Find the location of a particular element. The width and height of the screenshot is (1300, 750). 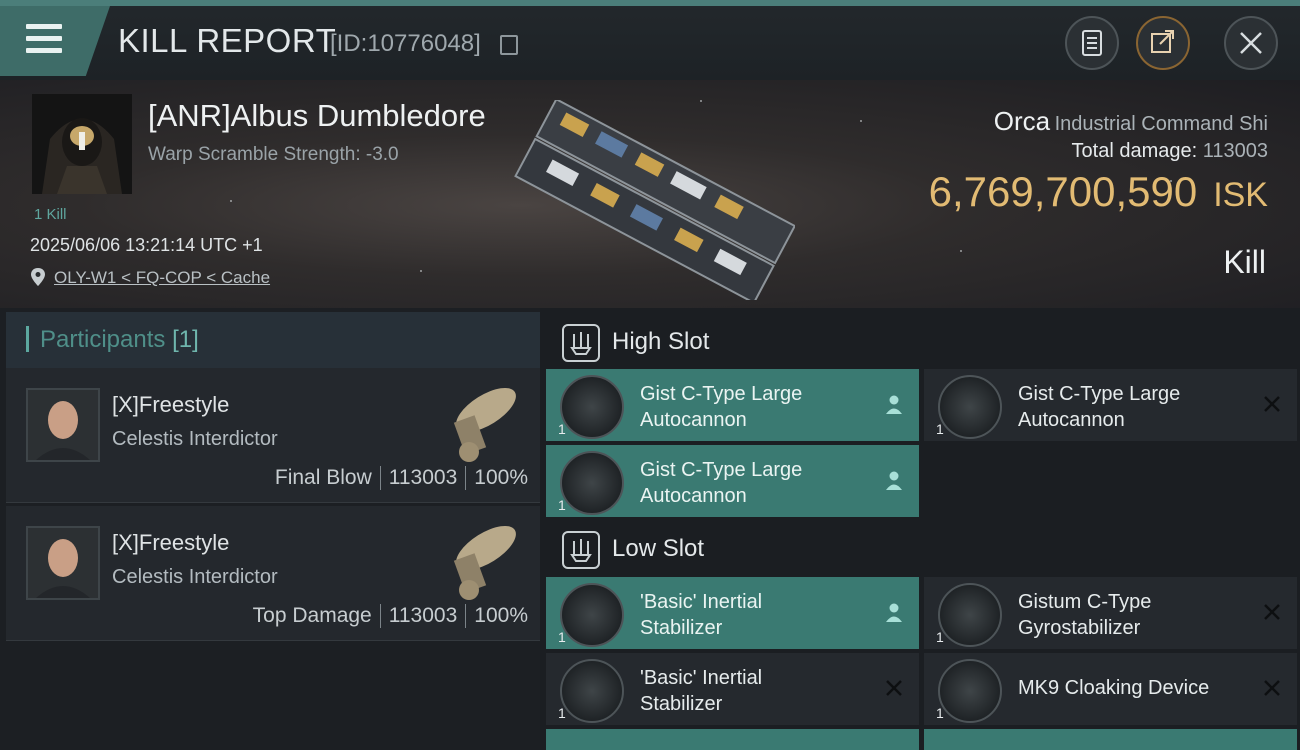

participant-avatar is located at coordinates (63, 563).